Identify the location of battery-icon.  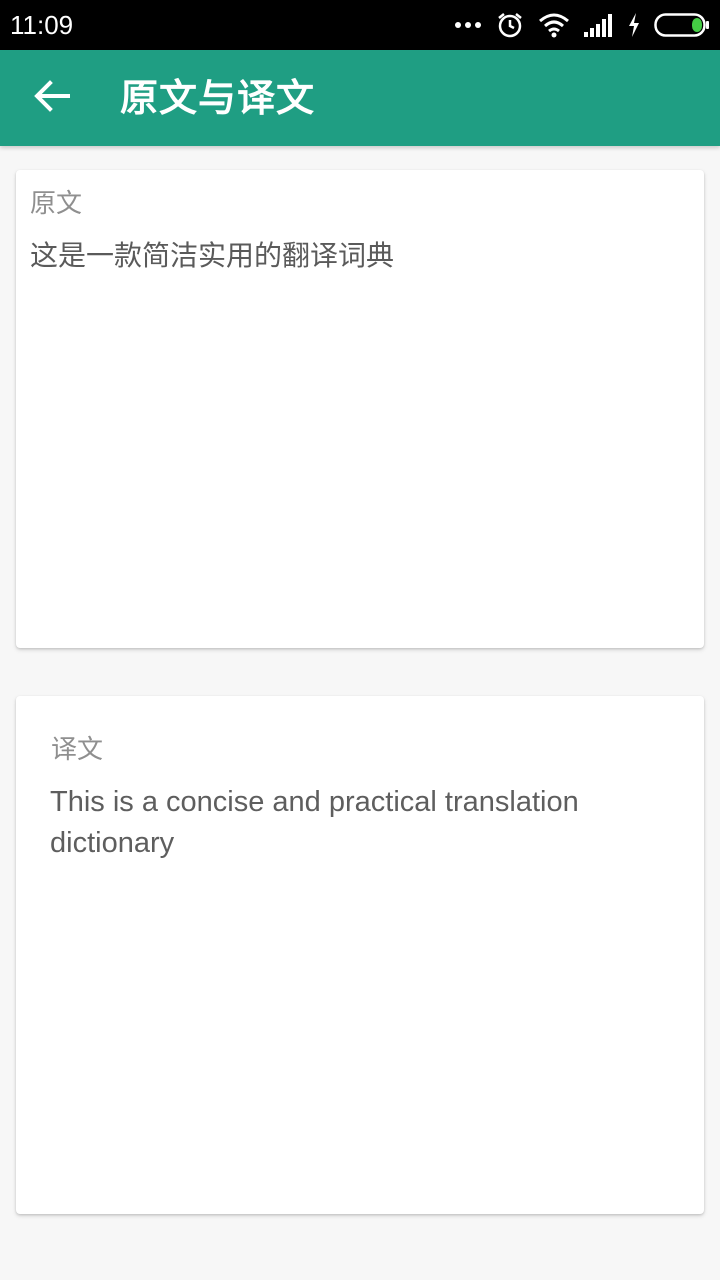
(682, 25).